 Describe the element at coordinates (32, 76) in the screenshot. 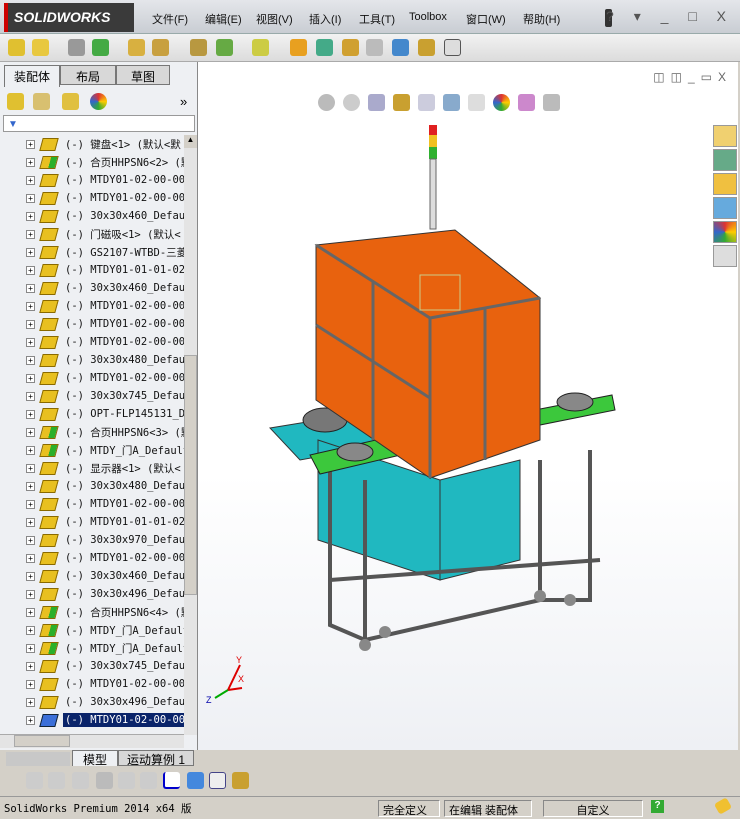

I see `tab-assembly: 装配体` at that location.